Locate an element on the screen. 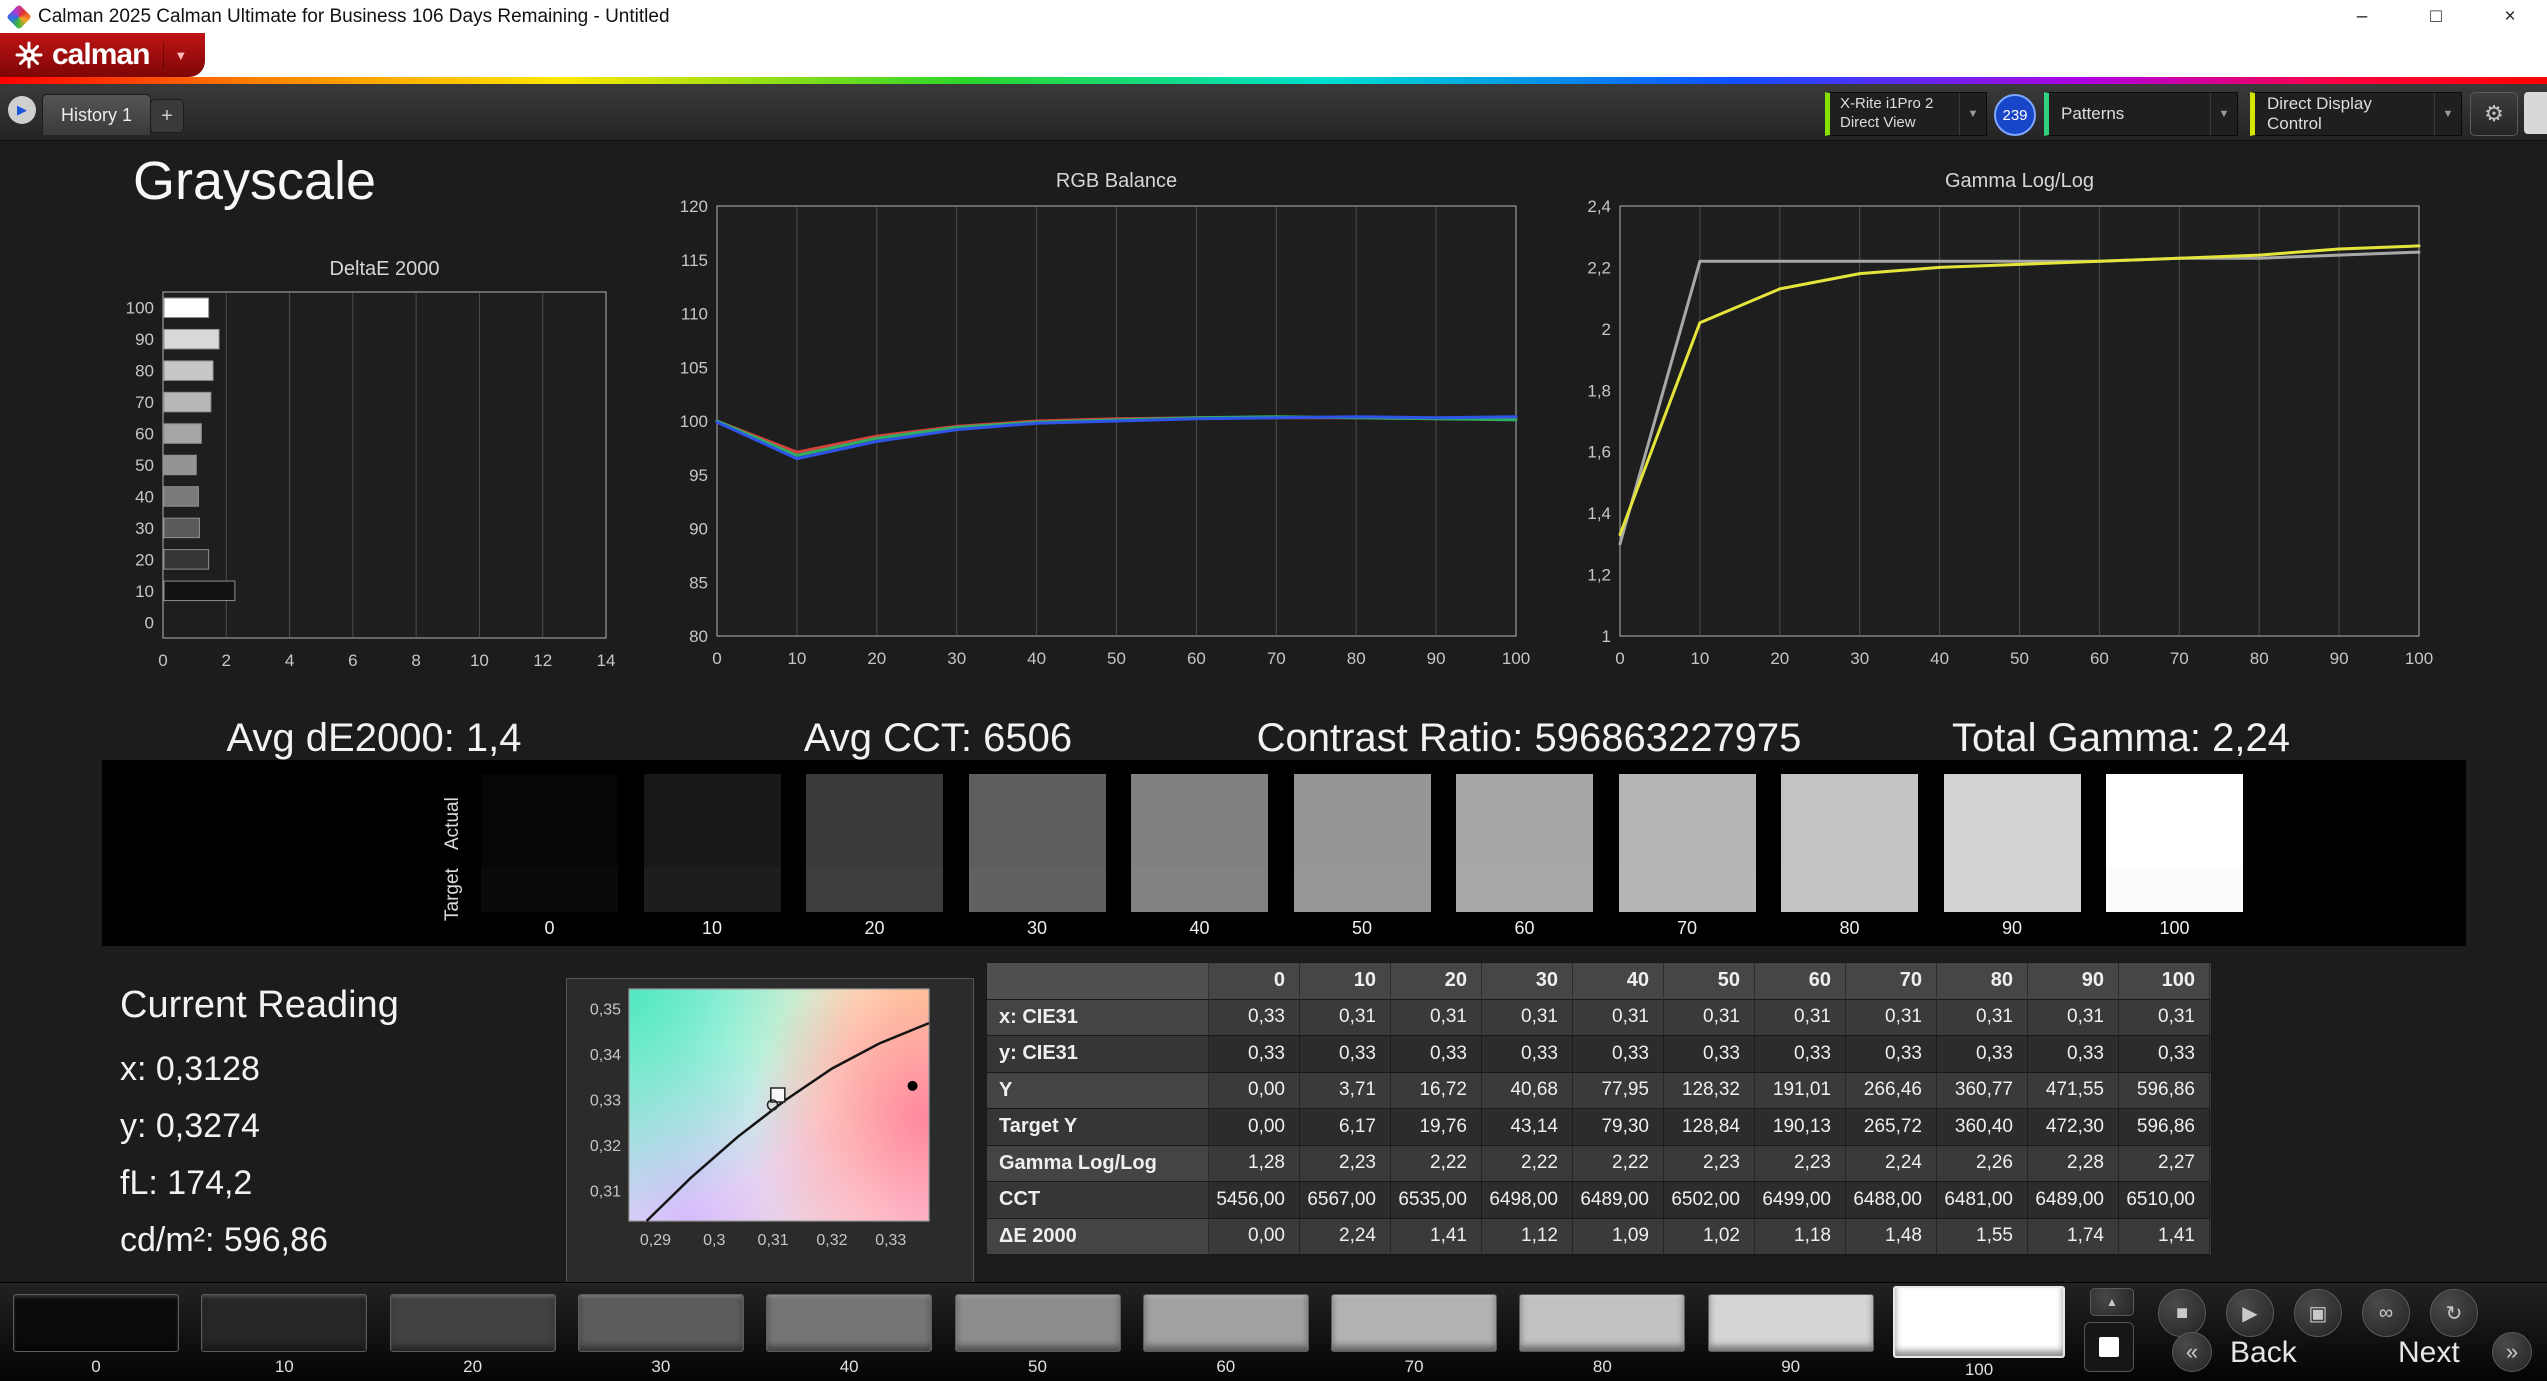  table-cell: 128,32 is located at coordinates (1709, 1090).